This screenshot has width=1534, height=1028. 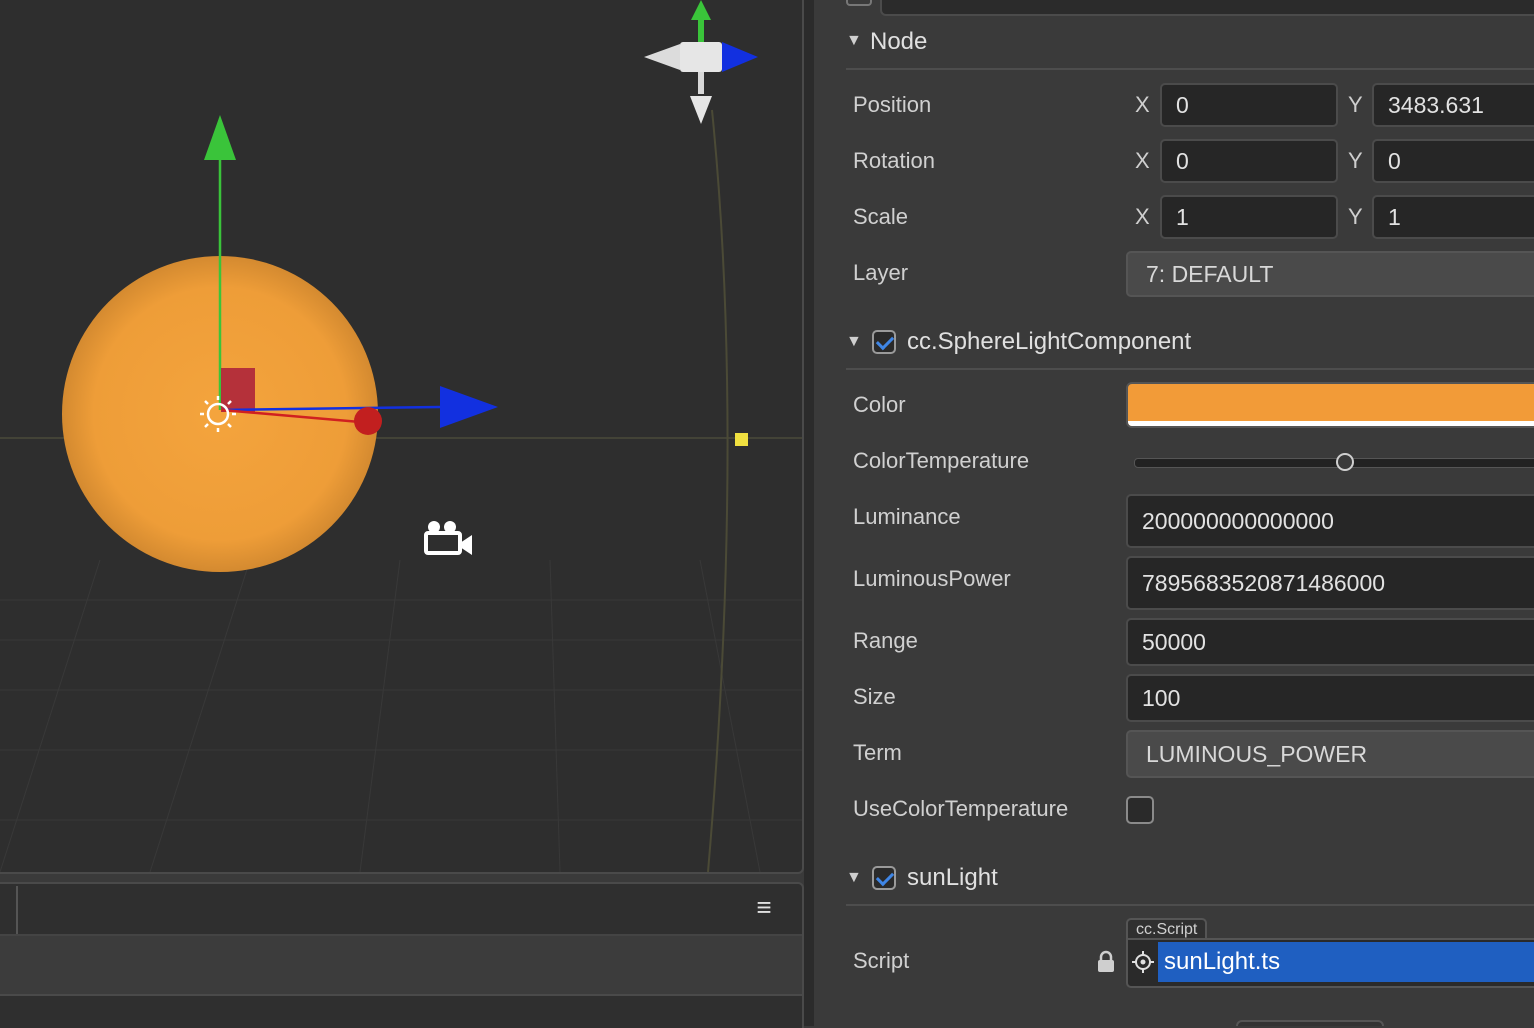 What do you see at coordinates (859, 3) in the screenshot?
I see `partial-checkbox` at bounding box center [859, 3].